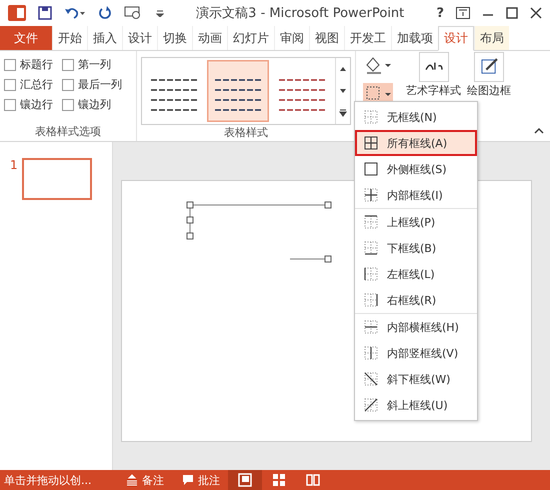  Describe the element at coordinates (188, 480) in the screenshot. I see `comment-icon` at that location.